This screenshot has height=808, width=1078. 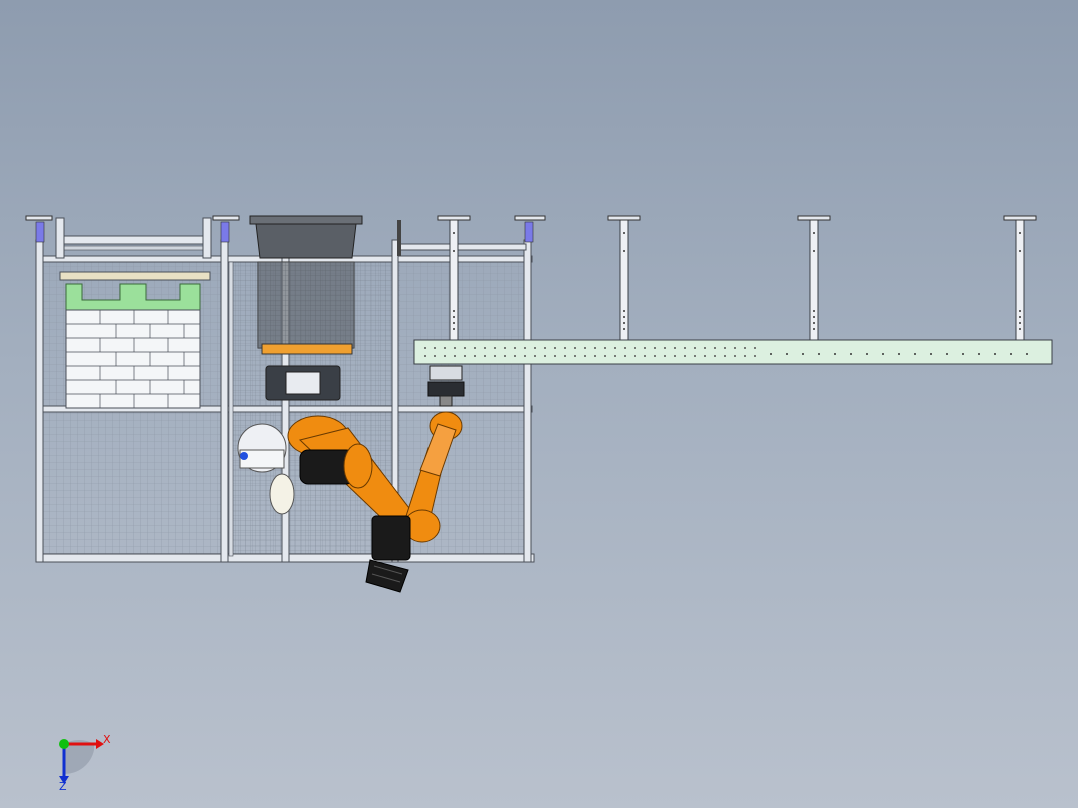 What do you see at coordinates (306, 220) in the screenshot?
I see `machine-lid` at bounding box center [306, 220].